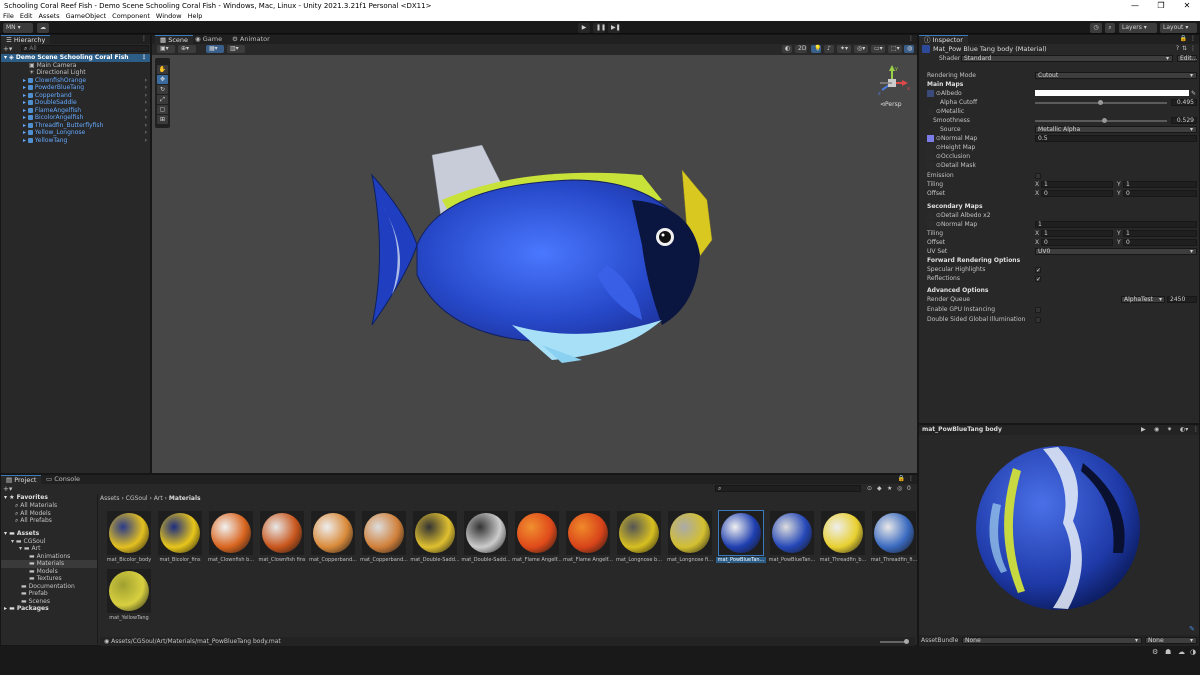  What do you see at coordinates (7, 489) in the screenshot?
I see `create-asset-icon: +▾` at bounding box center [7, 489].